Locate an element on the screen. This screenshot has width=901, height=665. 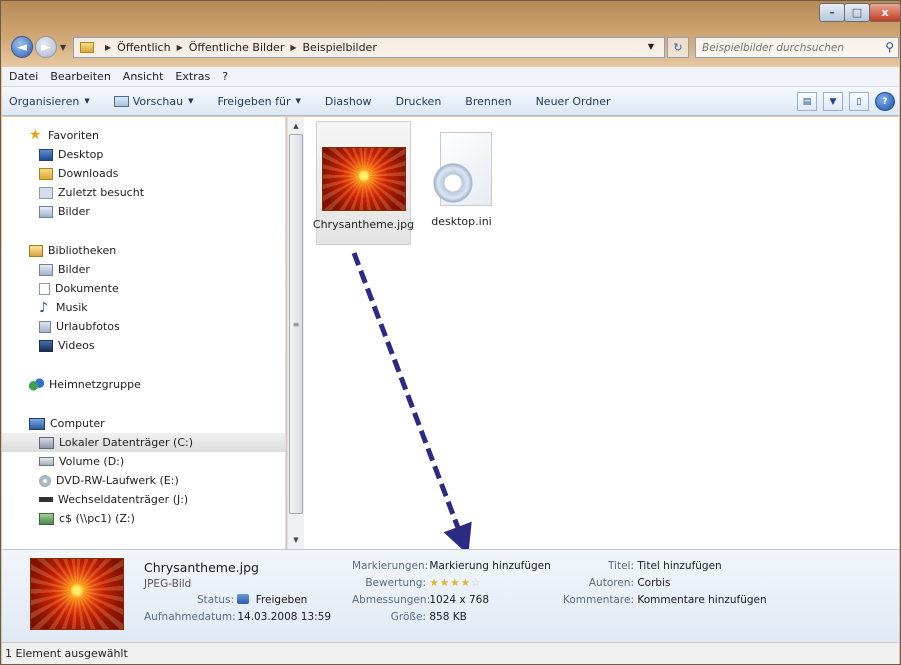
menu-view: Ansicht is located at coordinates (143, 76).